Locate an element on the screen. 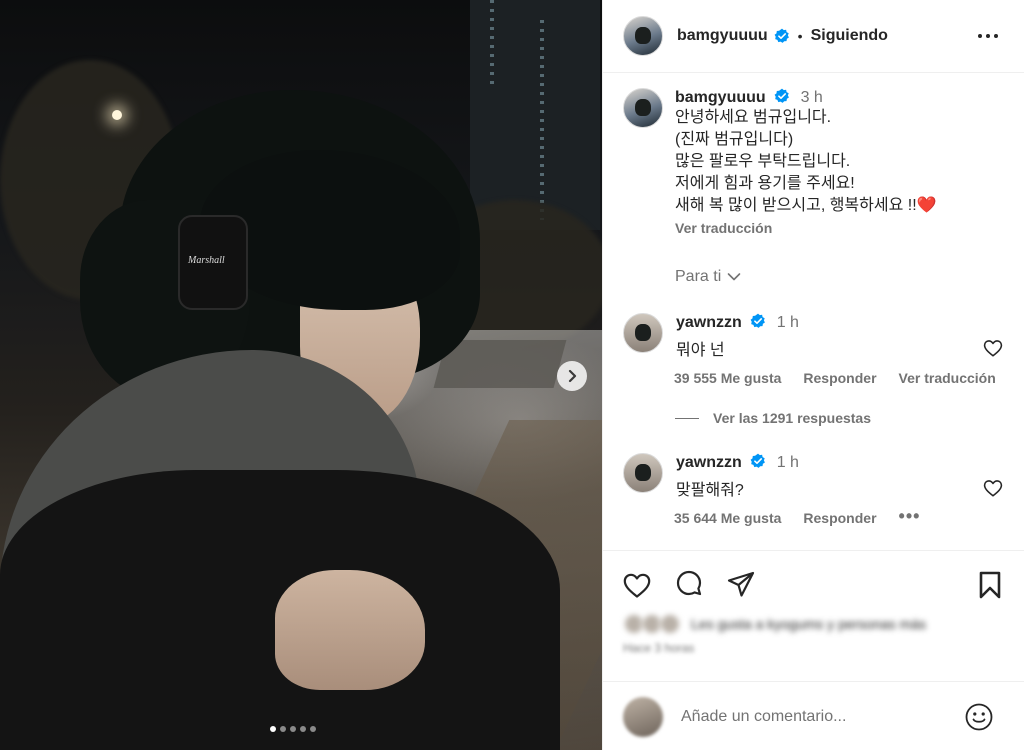 Image resolution: width=1024 pixels, height=750 pixels. caption-line: 저에게 힘과 용기를 주세요! is located at coordinates (765, 183).